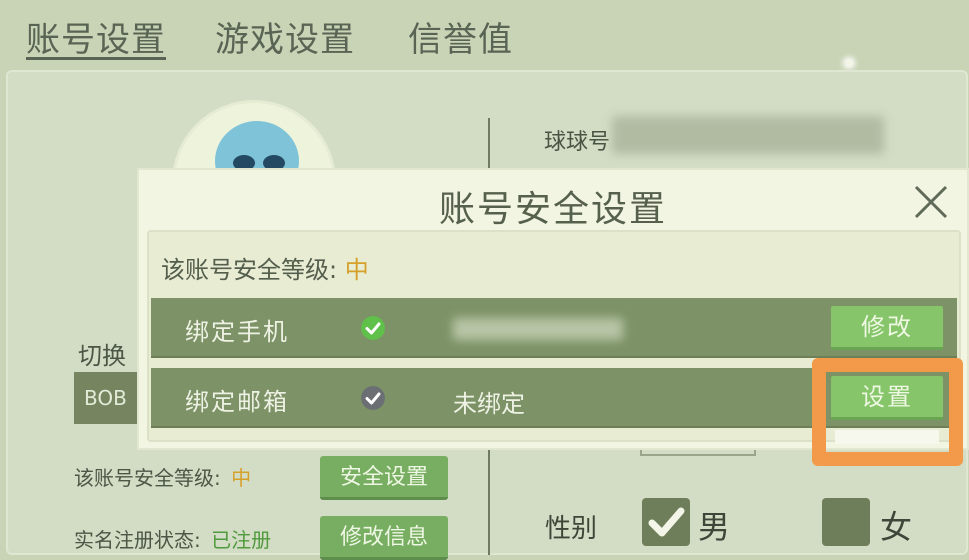  Describe the element at coordinates (285, 36) in the screenshot. I see `tab-game-settings: 游戏设置` at that location.